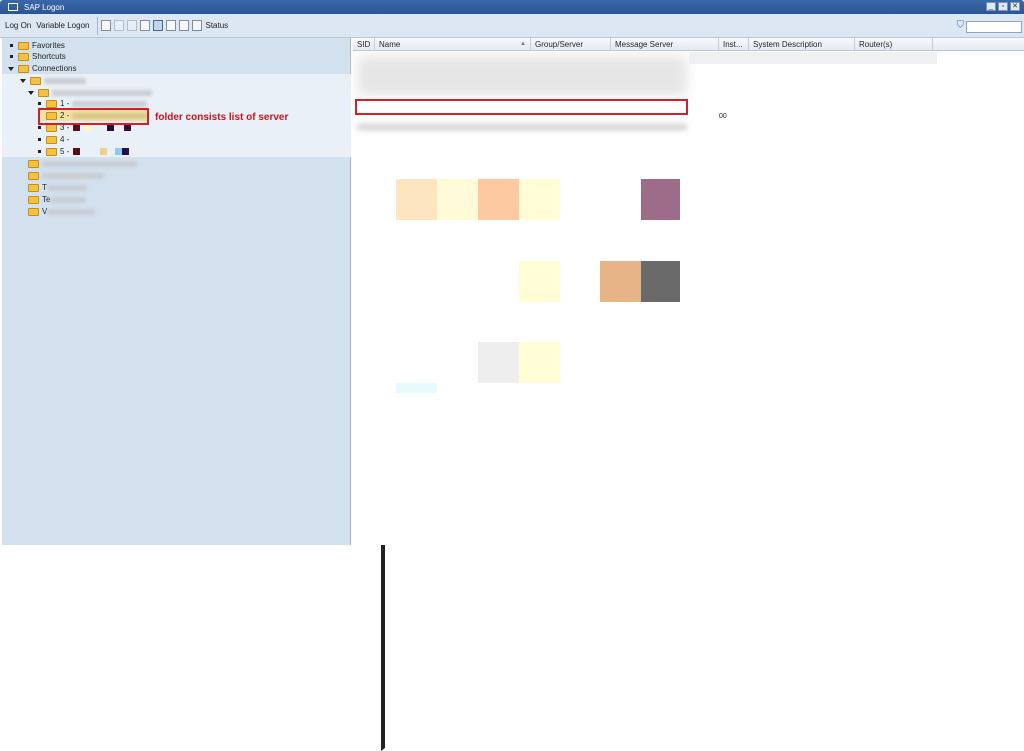 Image resolution: width=1024 pixels, height=751 pixels. I want to click on columns-view-icon, so click(171, 25).